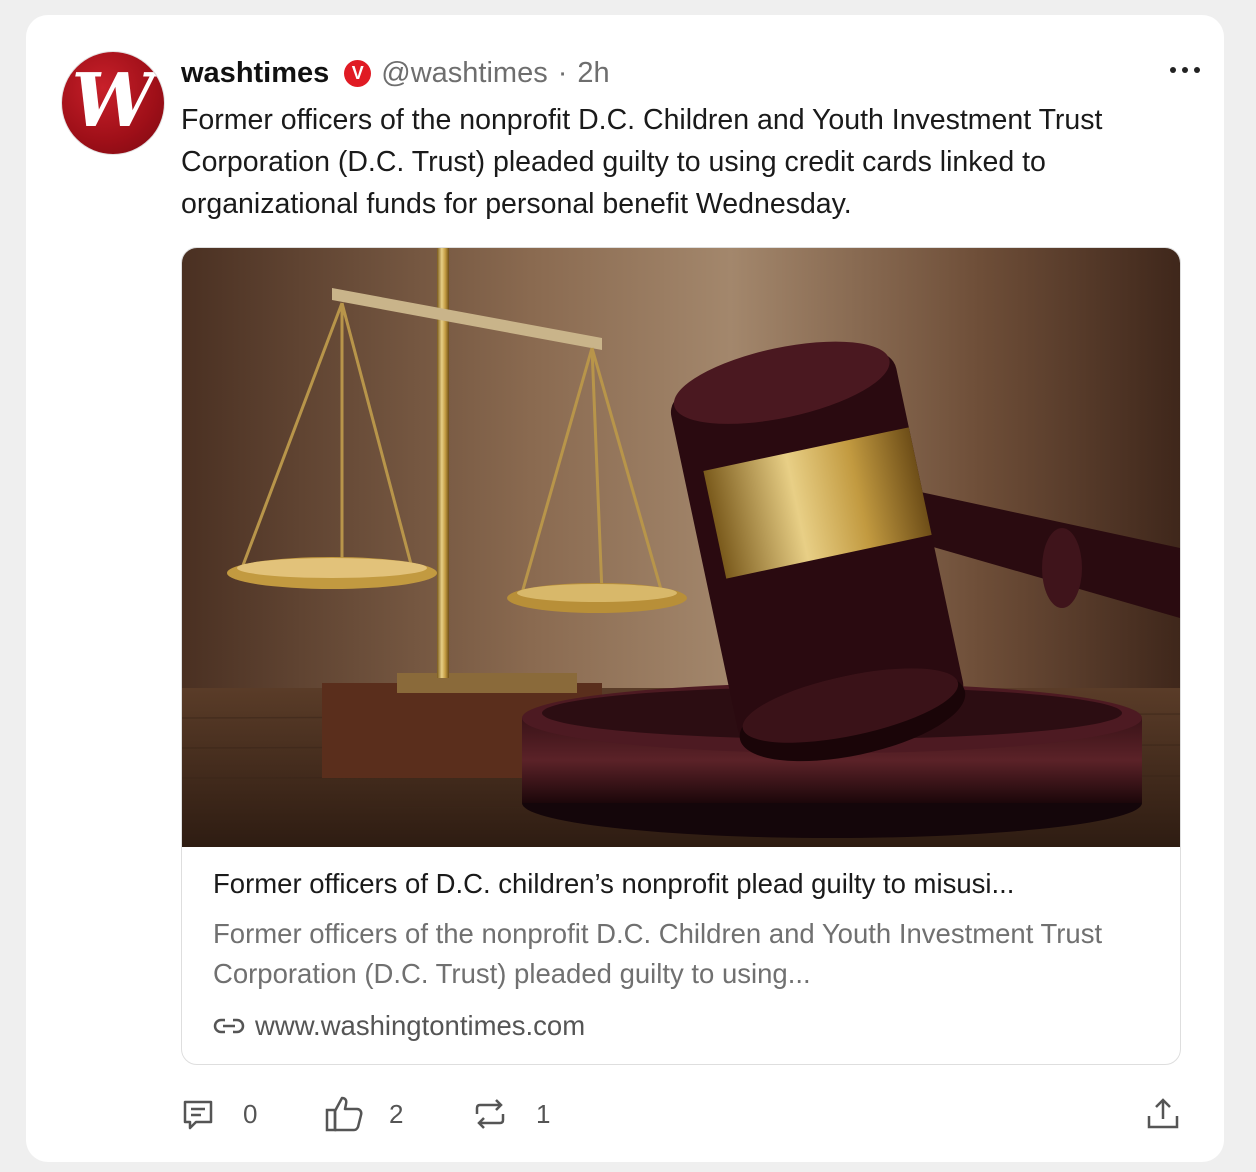  I want to click on like-button: 2, so click(363, 1114).